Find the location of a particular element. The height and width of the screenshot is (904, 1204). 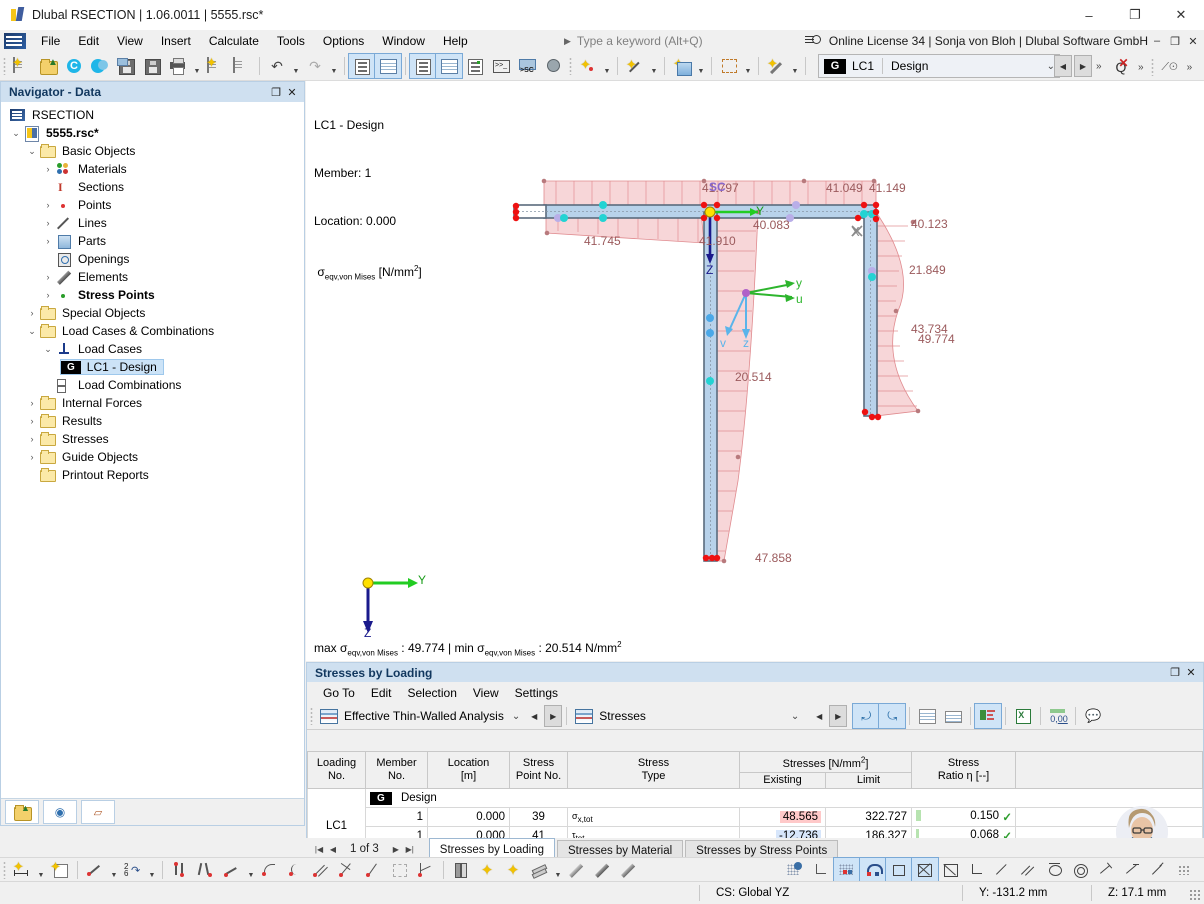

tree-item-special-objects: › Special Objects is located at coordinates (152, 313).